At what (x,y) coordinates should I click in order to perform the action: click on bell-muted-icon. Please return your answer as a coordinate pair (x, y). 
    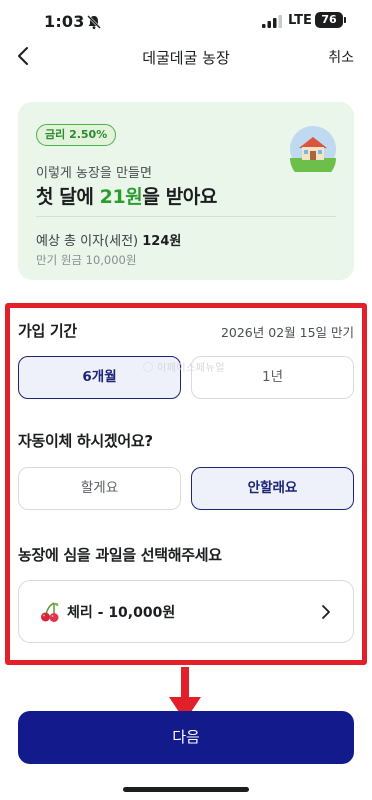
    Looking at the image, I should click on (94, 22).